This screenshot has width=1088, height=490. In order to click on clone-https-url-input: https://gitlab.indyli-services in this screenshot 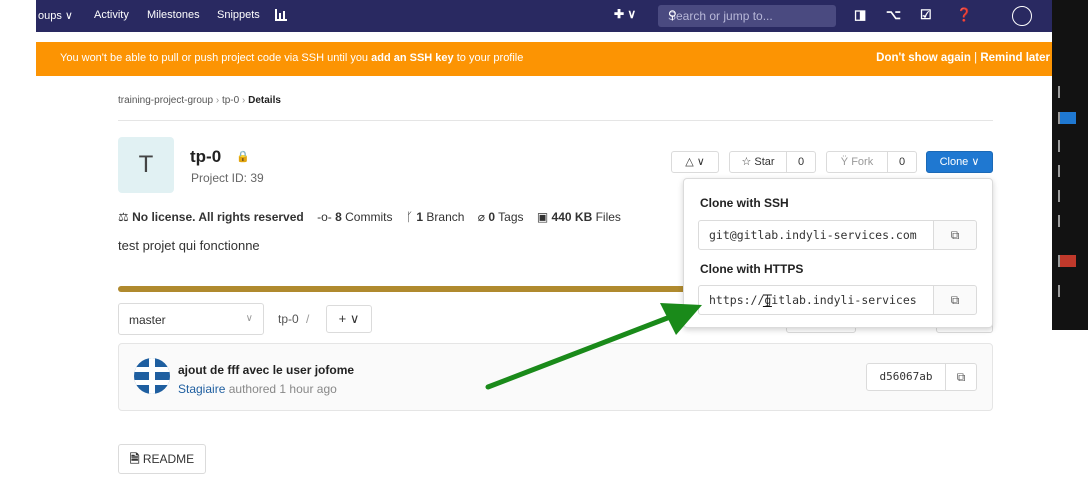, I will do `click(816, 300)`.